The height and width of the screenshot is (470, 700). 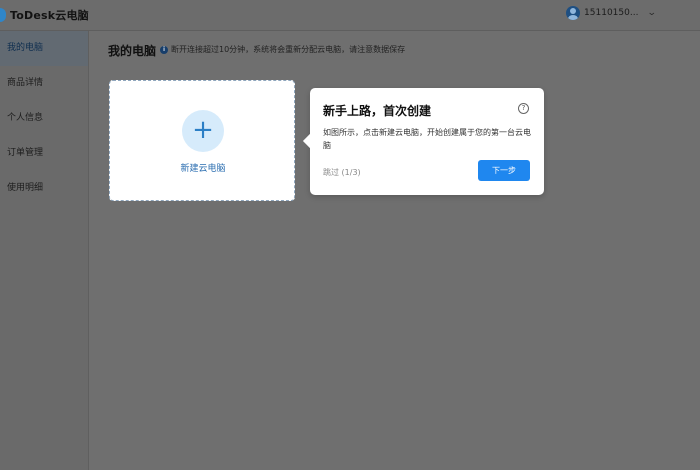 I want to click on sidebar-item-usage-details: 使用明细, so click(x=44, y=188).